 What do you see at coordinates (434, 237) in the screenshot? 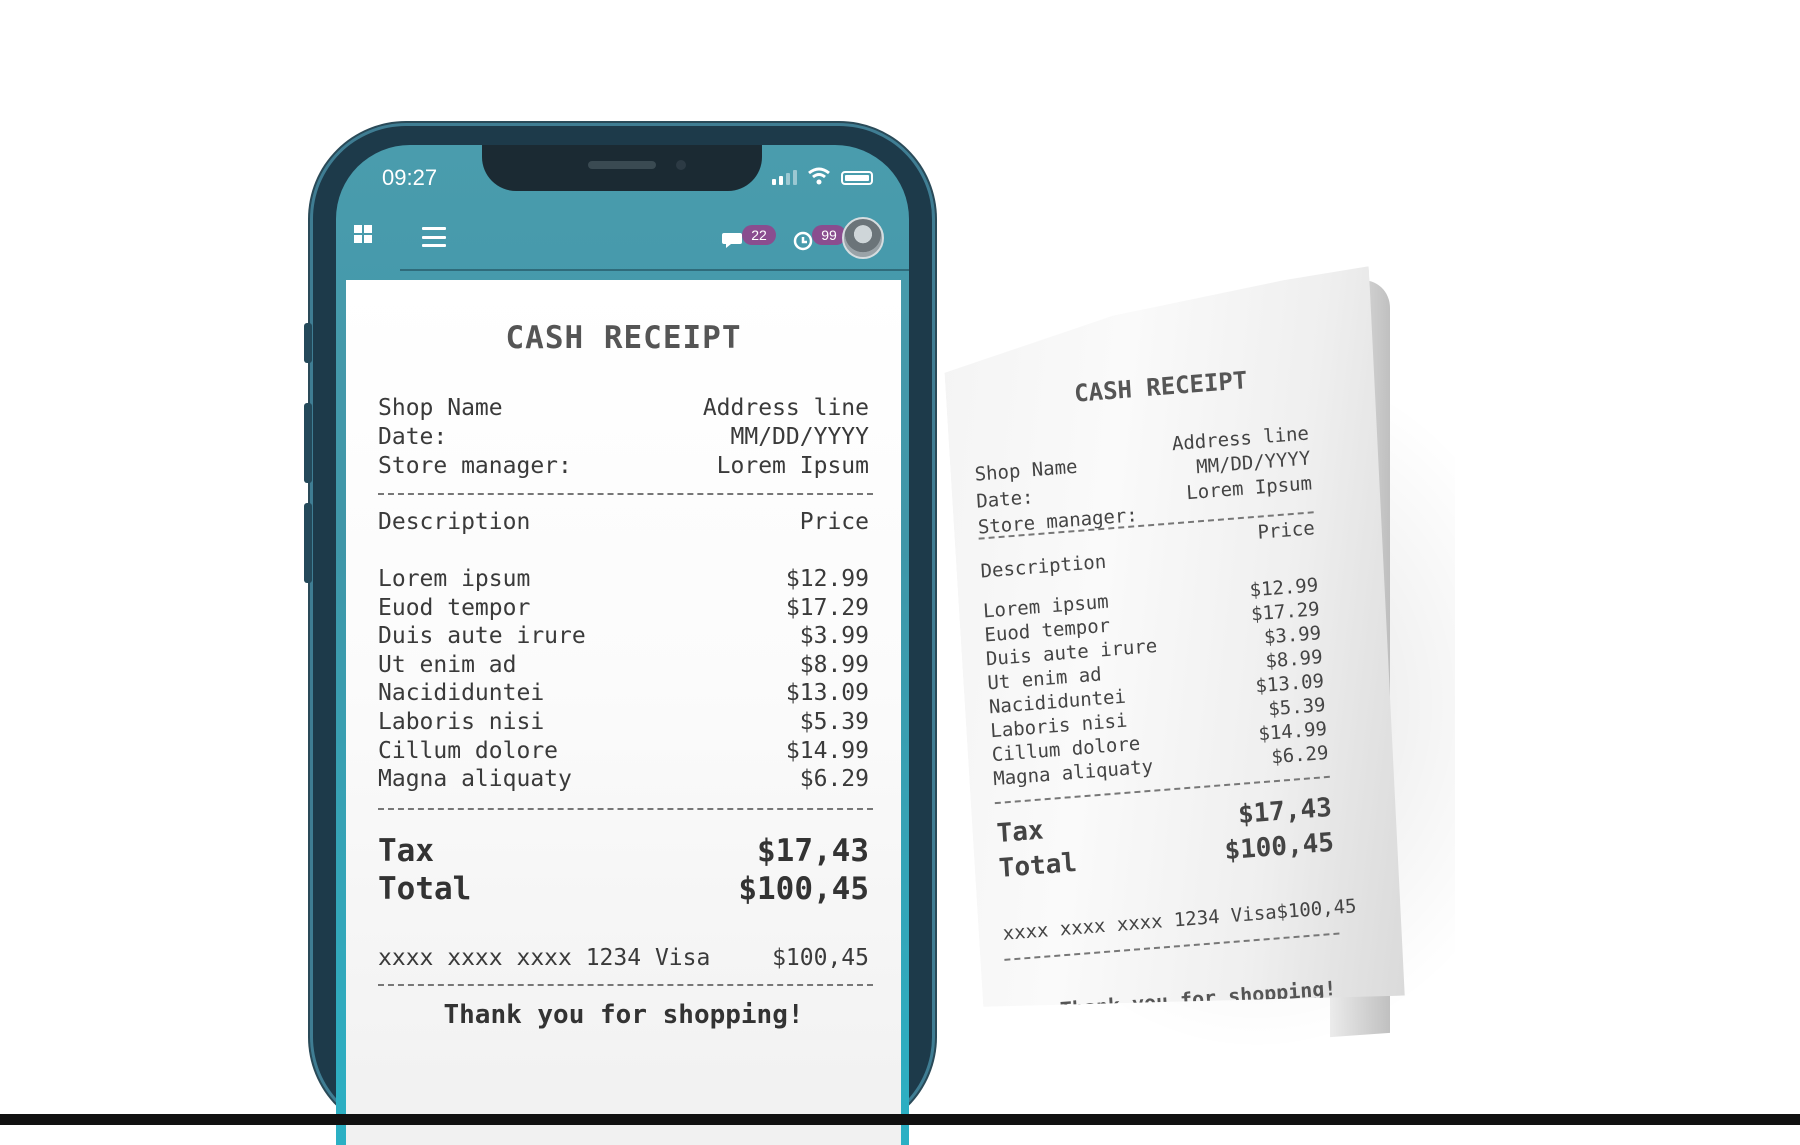
I see `hamburger-menu-icon` at bounding box center [434, 237].